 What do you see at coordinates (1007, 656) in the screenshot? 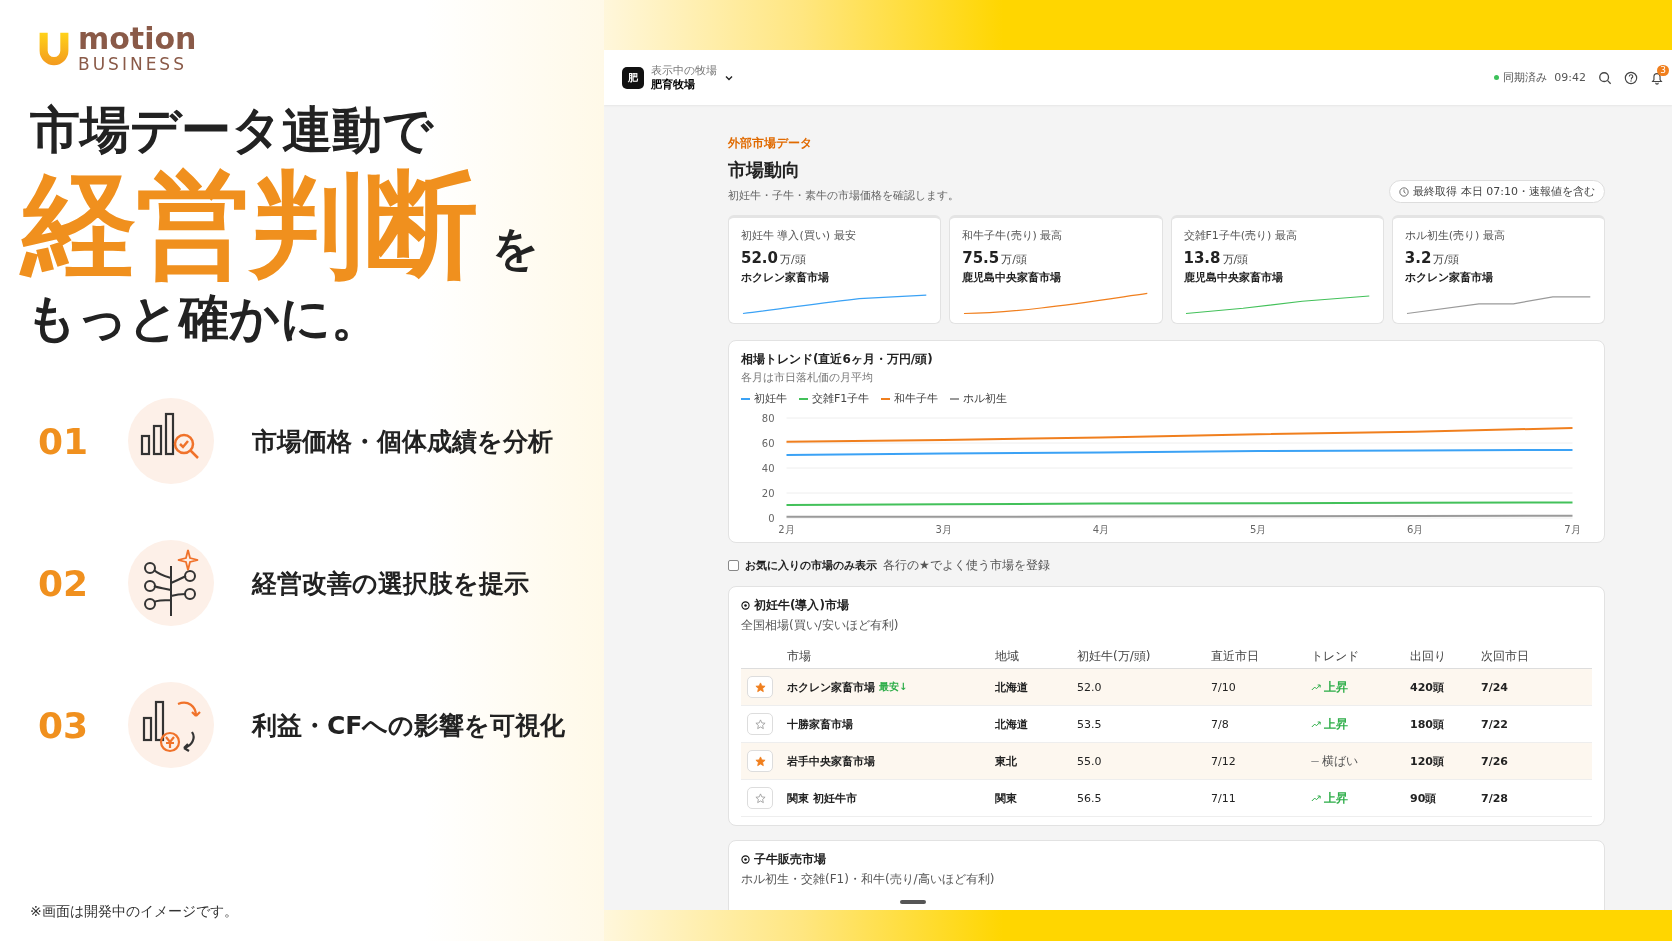
I see `column-header: 地域` at bounding box center [1007, 656].